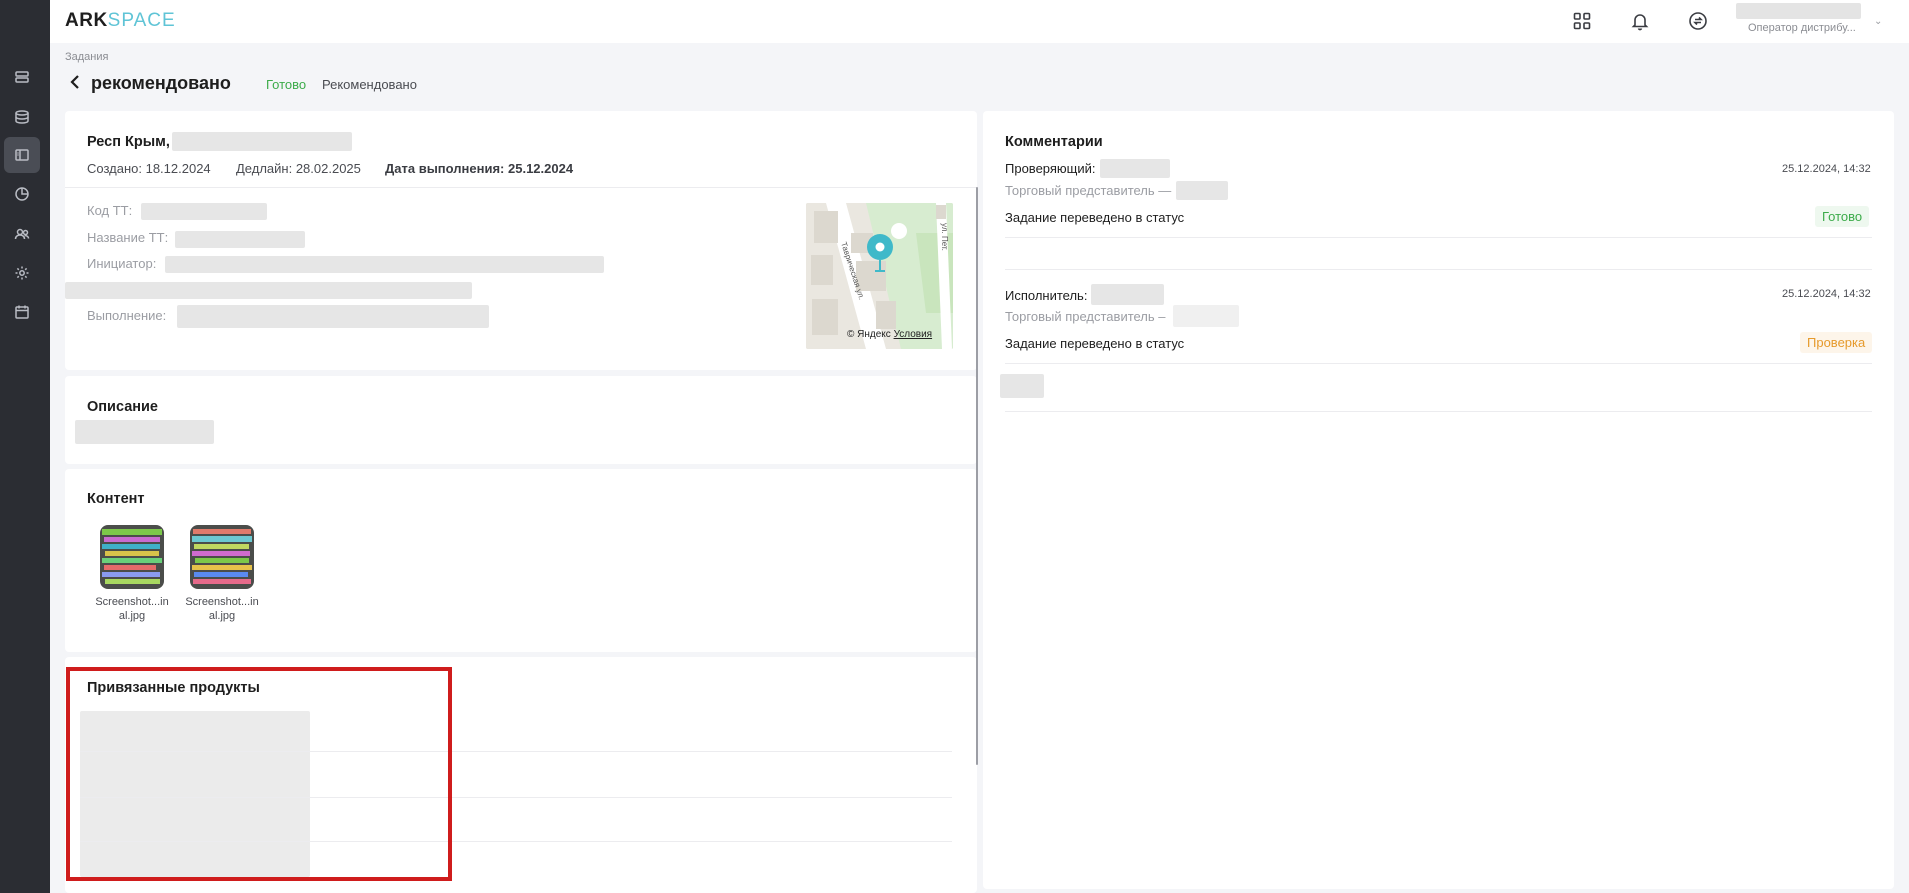 The height and width of the screenshot is (893, 1909). I want to click on map-tiles: Таврическая ул. ул. Пет., so click(879, 276).